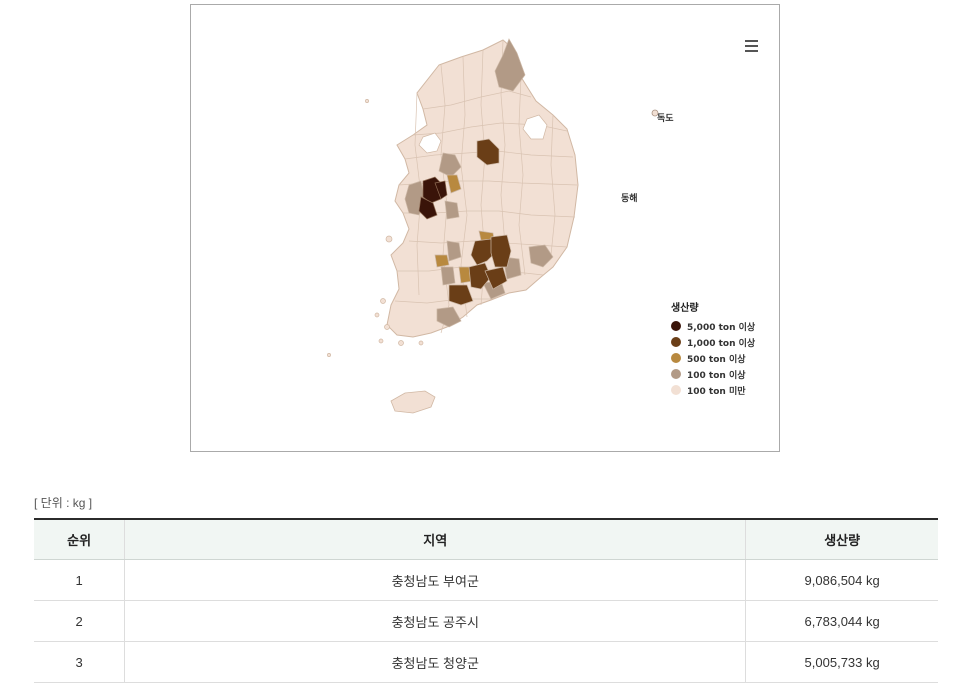 The image size is (974, 683). I want to click on cell-region: 충청남도 부여군, so click(435, 580).